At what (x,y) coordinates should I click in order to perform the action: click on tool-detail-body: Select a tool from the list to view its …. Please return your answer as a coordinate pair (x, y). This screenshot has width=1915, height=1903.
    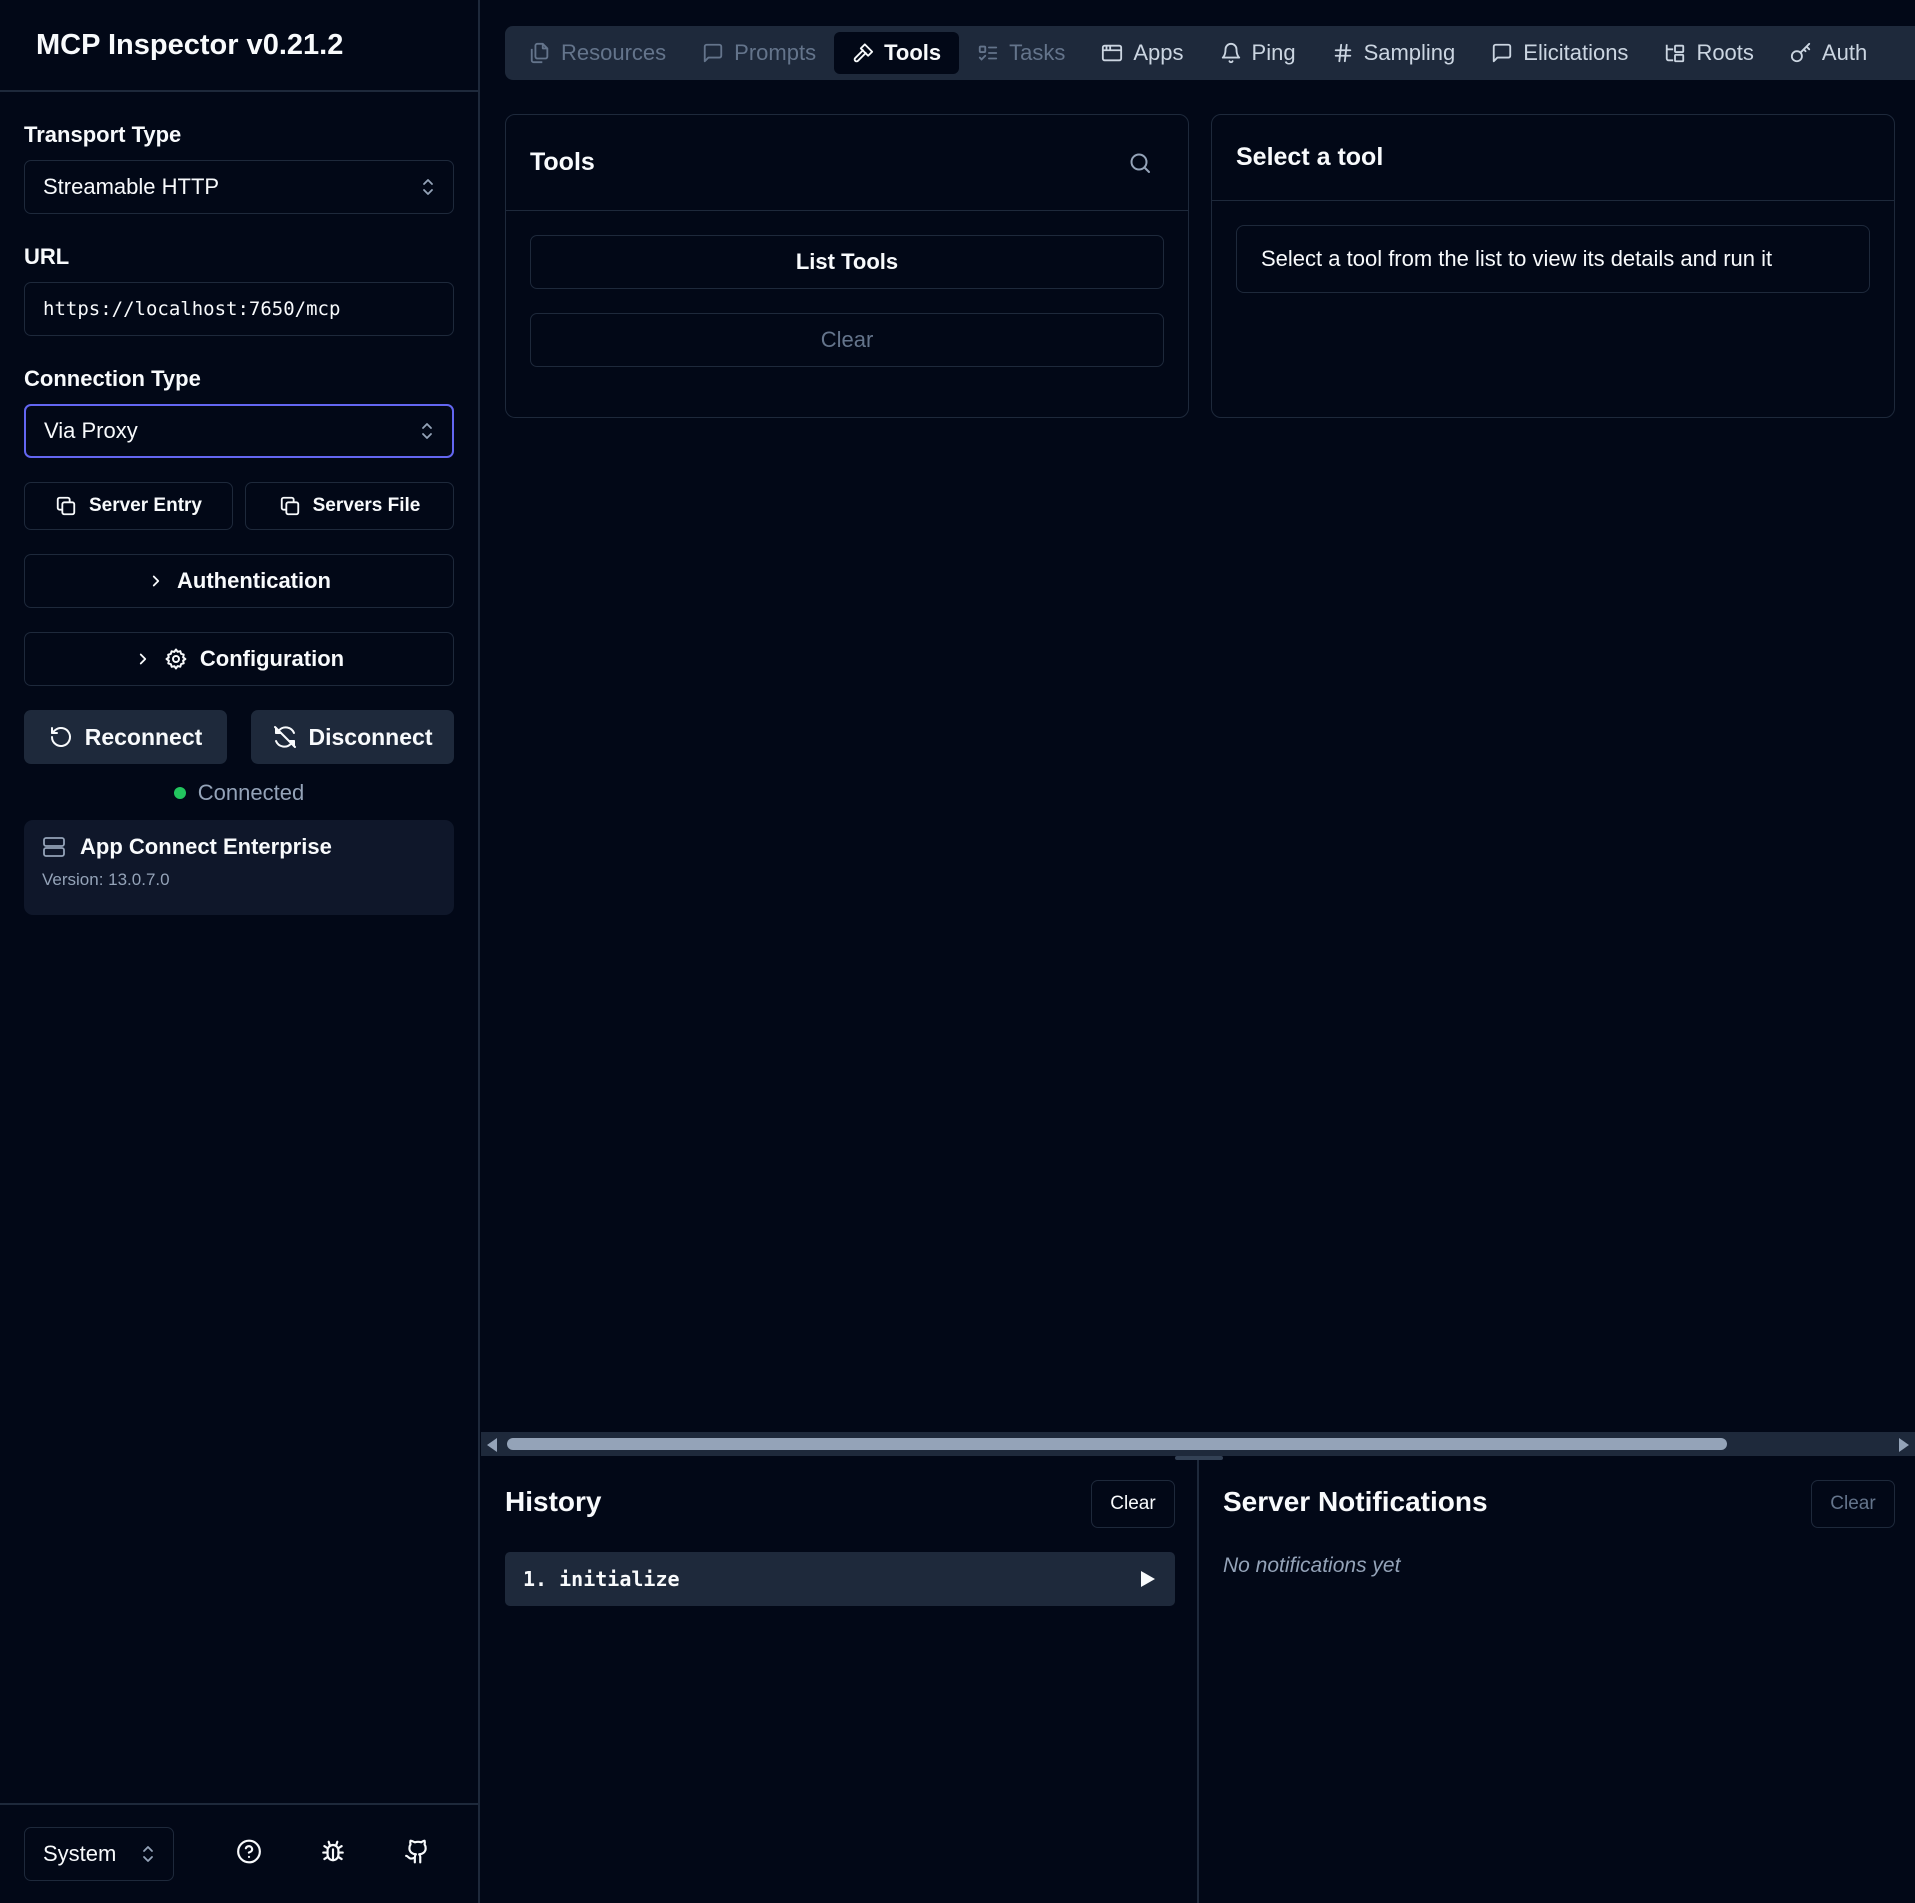
    Looking at the image, I should click on (1553, 259).